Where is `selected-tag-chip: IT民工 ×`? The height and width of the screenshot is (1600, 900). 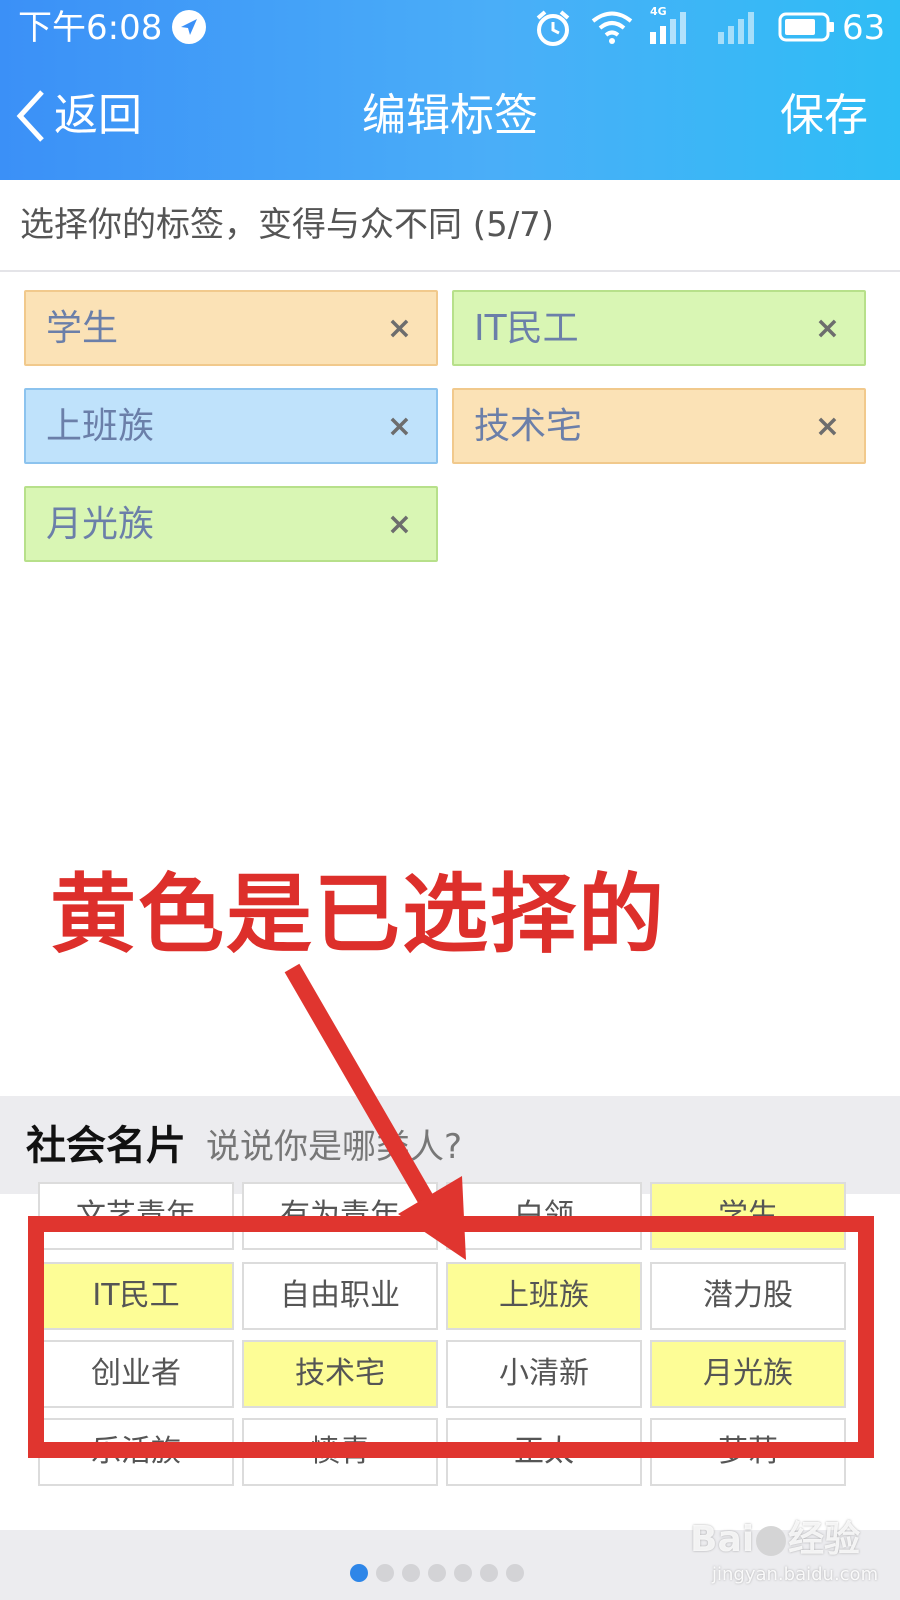
selected-tag-chip: IT民工 × is located at coordinates (659, 328).